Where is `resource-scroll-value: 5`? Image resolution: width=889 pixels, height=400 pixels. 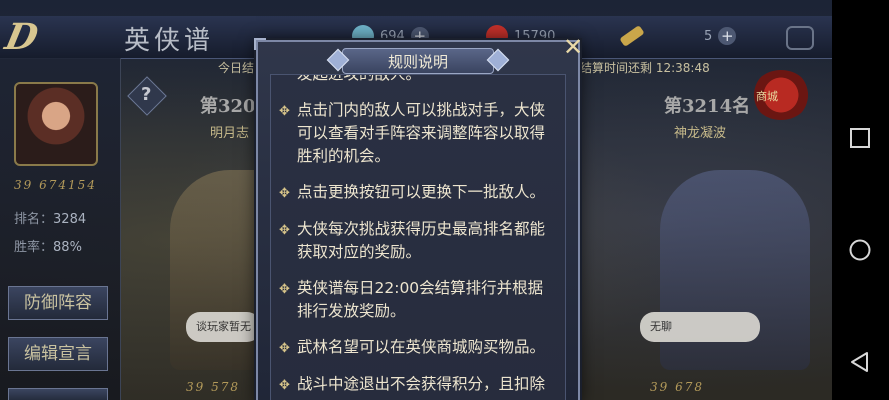 resource-scroll-value: 5 is located at coordinates (708, 36).